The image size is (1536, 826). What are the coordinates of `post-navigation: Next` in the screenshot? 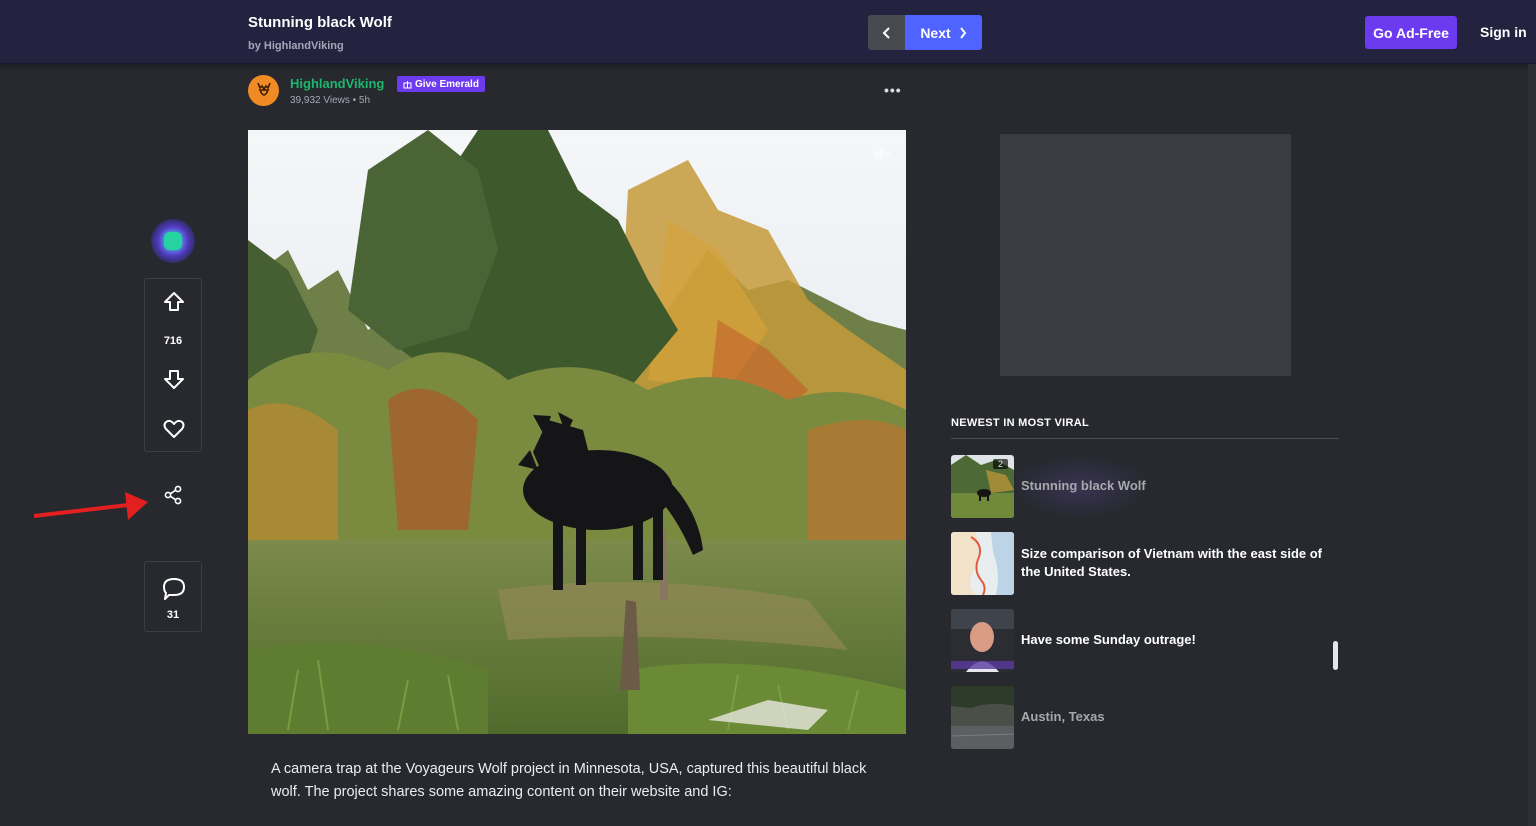 It's located at (925, 32).